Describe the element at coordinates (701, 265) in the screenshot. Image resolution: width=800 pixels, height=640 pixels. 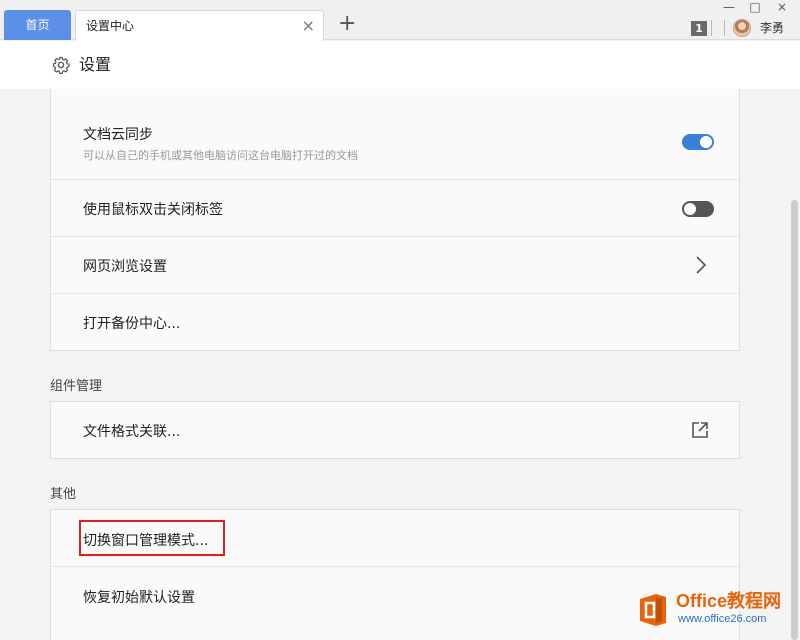
I see `chevron-right-icon` at that location.